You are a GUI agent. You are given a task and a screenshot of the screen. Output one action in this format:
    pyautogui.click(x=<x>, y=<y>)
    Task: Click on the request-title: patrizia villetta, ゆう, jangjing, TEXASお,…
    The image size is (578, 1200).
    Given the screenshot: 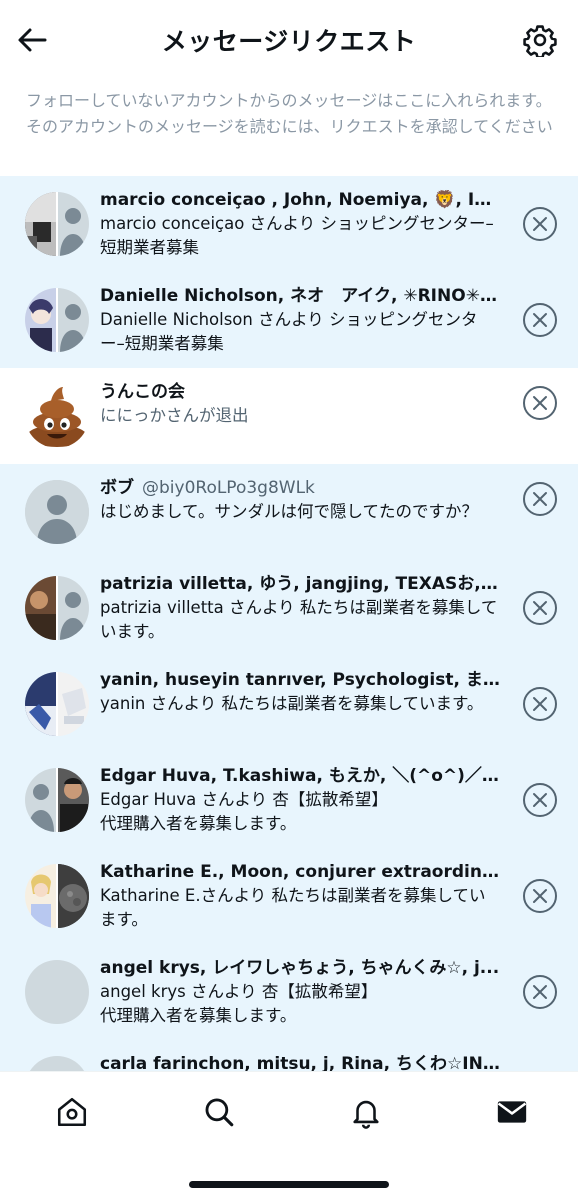 What is the action you would take?
    pyautogui.click(x=300, y=584)
    